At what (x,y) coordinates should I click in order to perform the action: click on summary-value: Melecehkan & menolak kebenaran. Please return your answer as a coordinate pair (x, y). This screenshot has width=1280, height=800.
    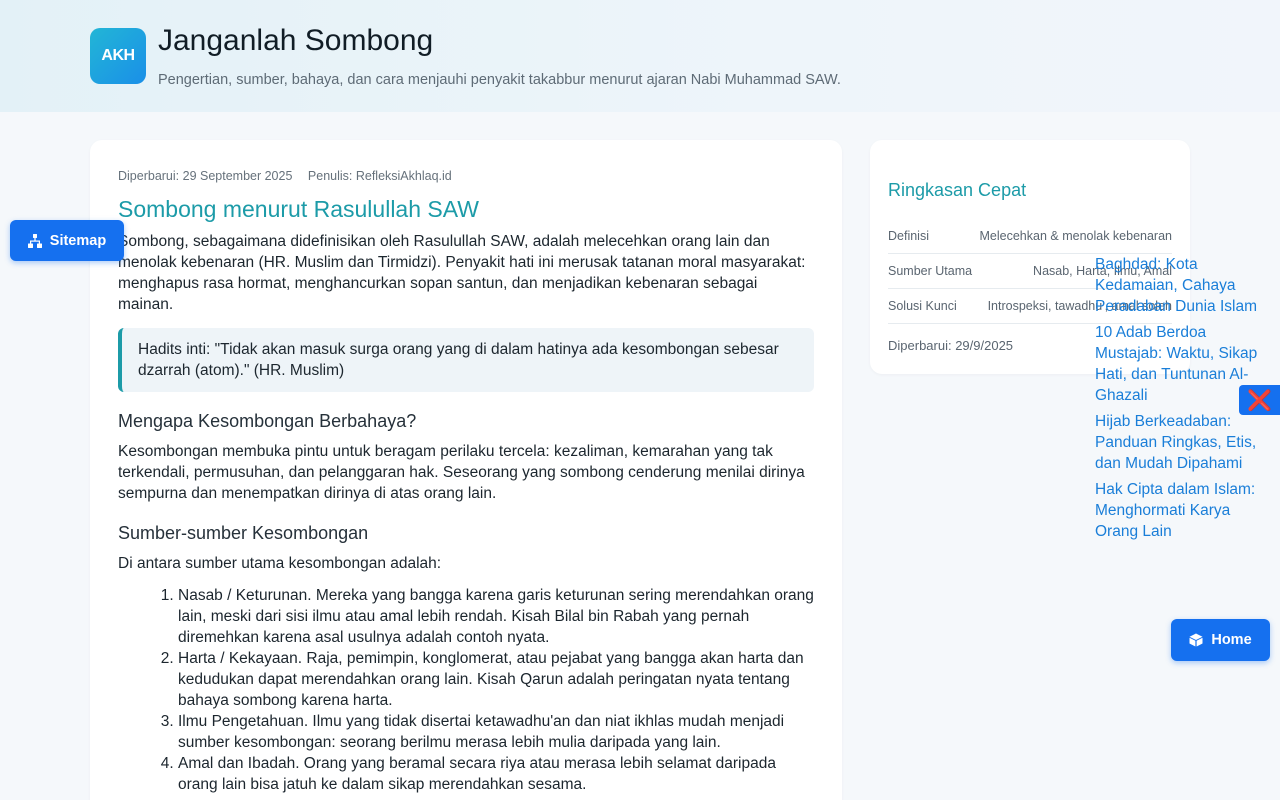
    Looking at the image, I should click on (1075, 236).